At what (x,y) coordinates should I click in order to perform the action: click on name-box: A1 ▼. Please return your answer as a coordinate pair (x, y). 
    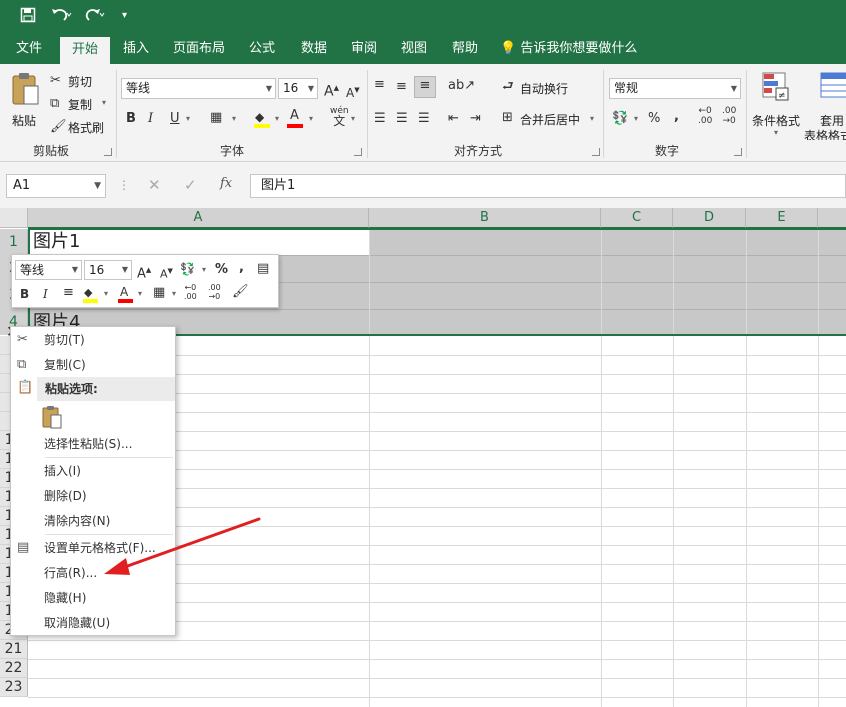
    Looking at the image, I should click on (56, 186).